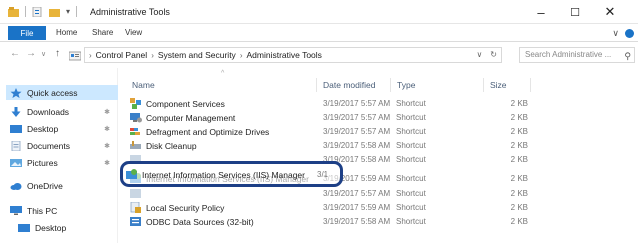 This screenshot has width=638, height=243. I want to click on forward-button: →, so click(31, 53).